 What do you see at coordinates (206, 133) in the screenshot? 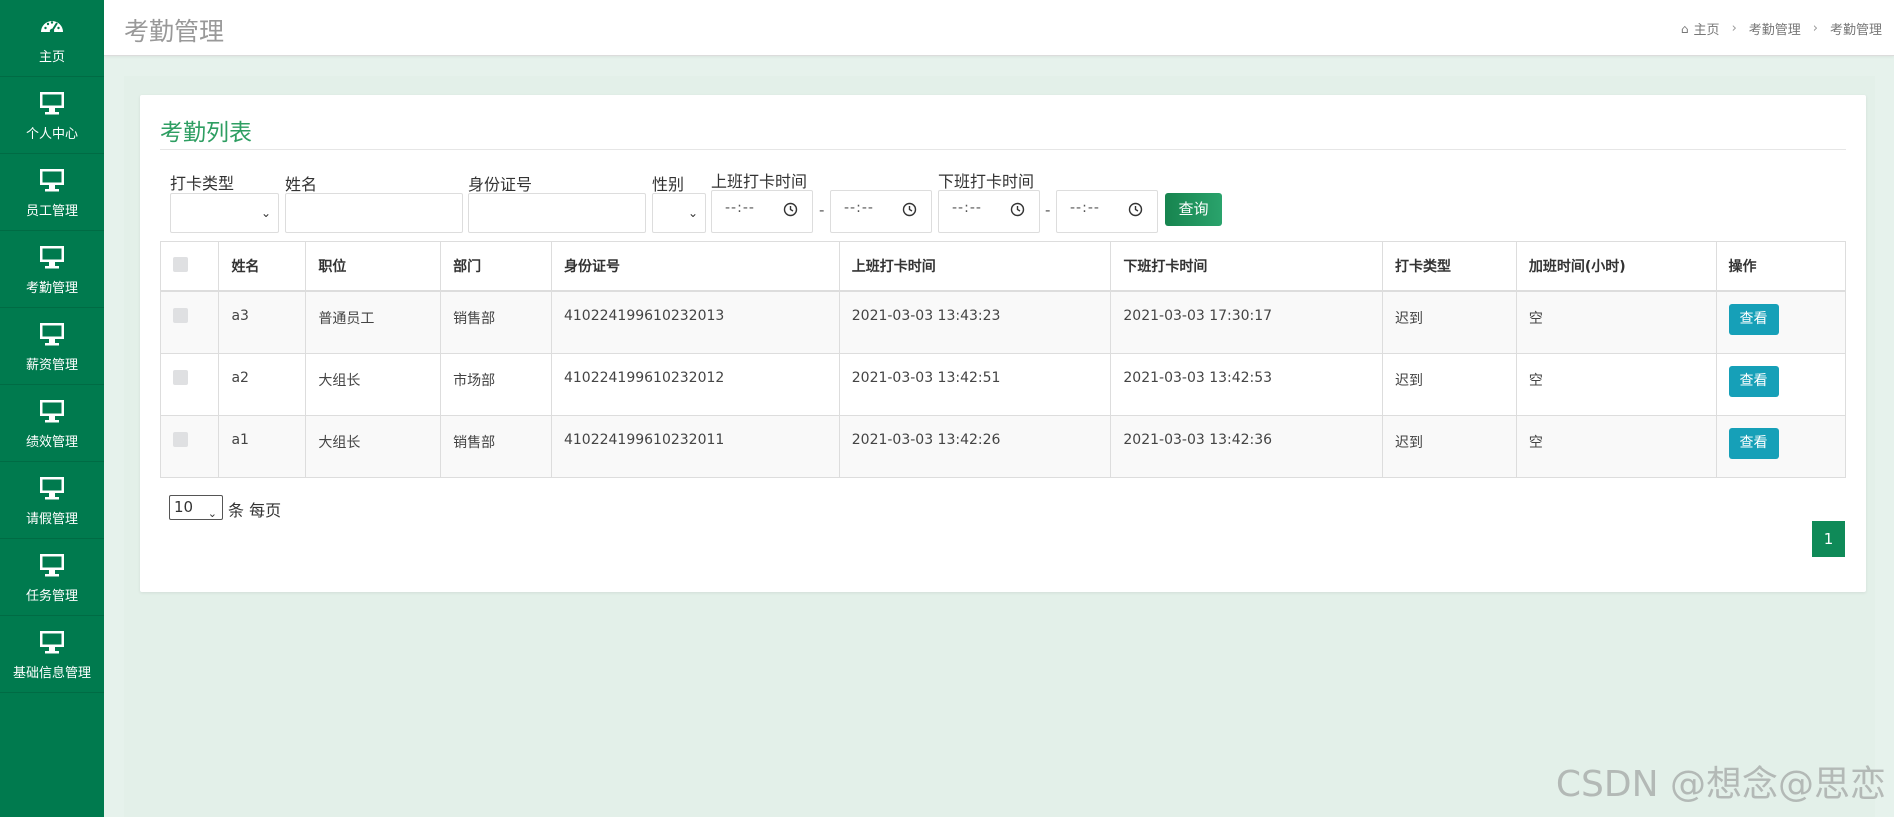
I see `card-title: 考勤列表` at bounding box center [206, 133].